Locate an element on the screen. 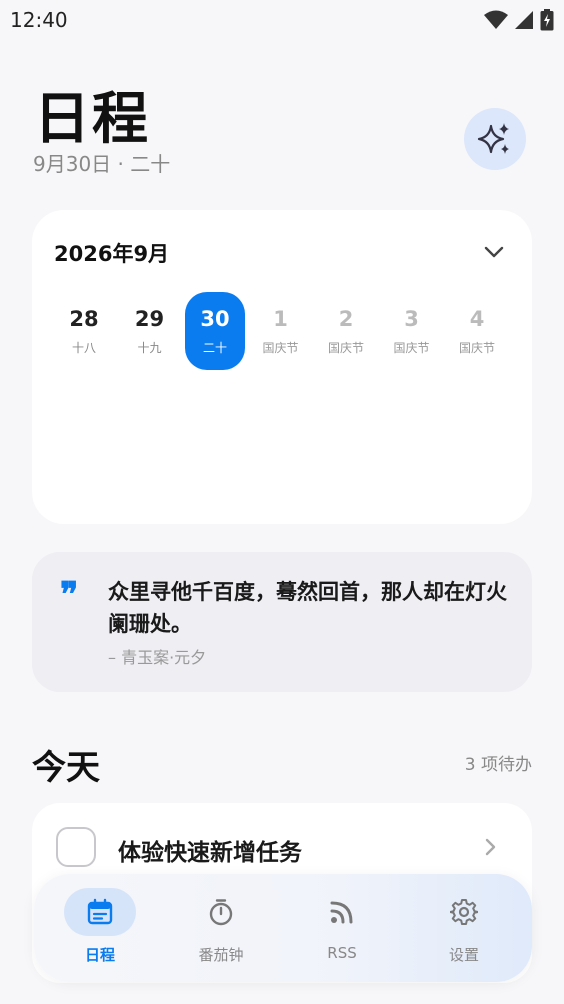 The width and height of the screenshot is (564, 1004). nav-label: RSS is located at coordinates (342, 953).